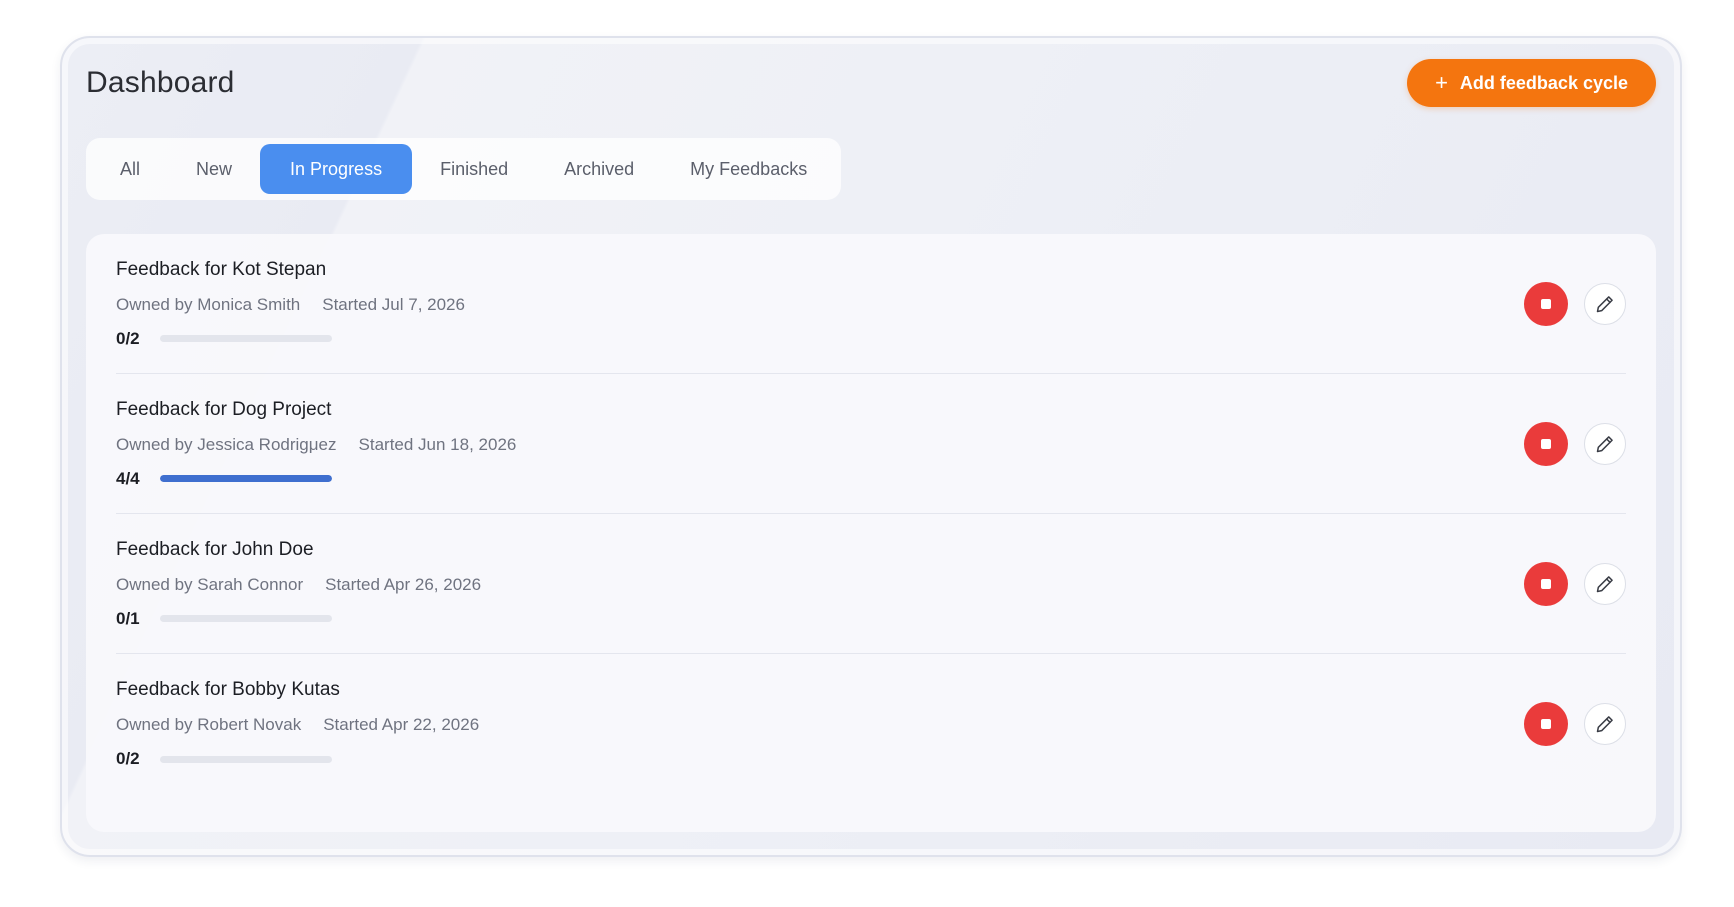  What do you see at coordinates (130, 169) in the screenshot?
I see `tab-all: All` at bounding box center [130, 169].